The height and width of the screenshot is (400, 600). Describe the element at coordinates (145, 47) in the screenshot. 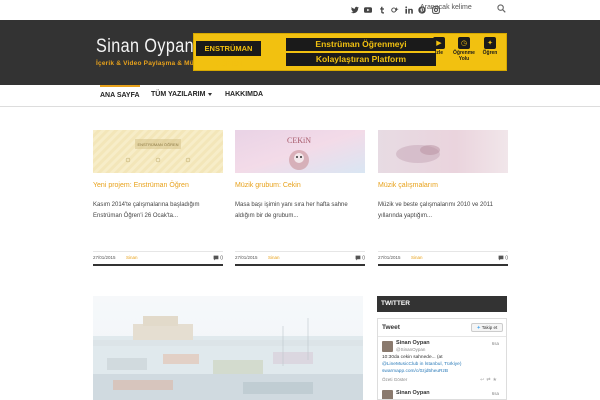

I see `site-title: Sinan Oypan` at that location.